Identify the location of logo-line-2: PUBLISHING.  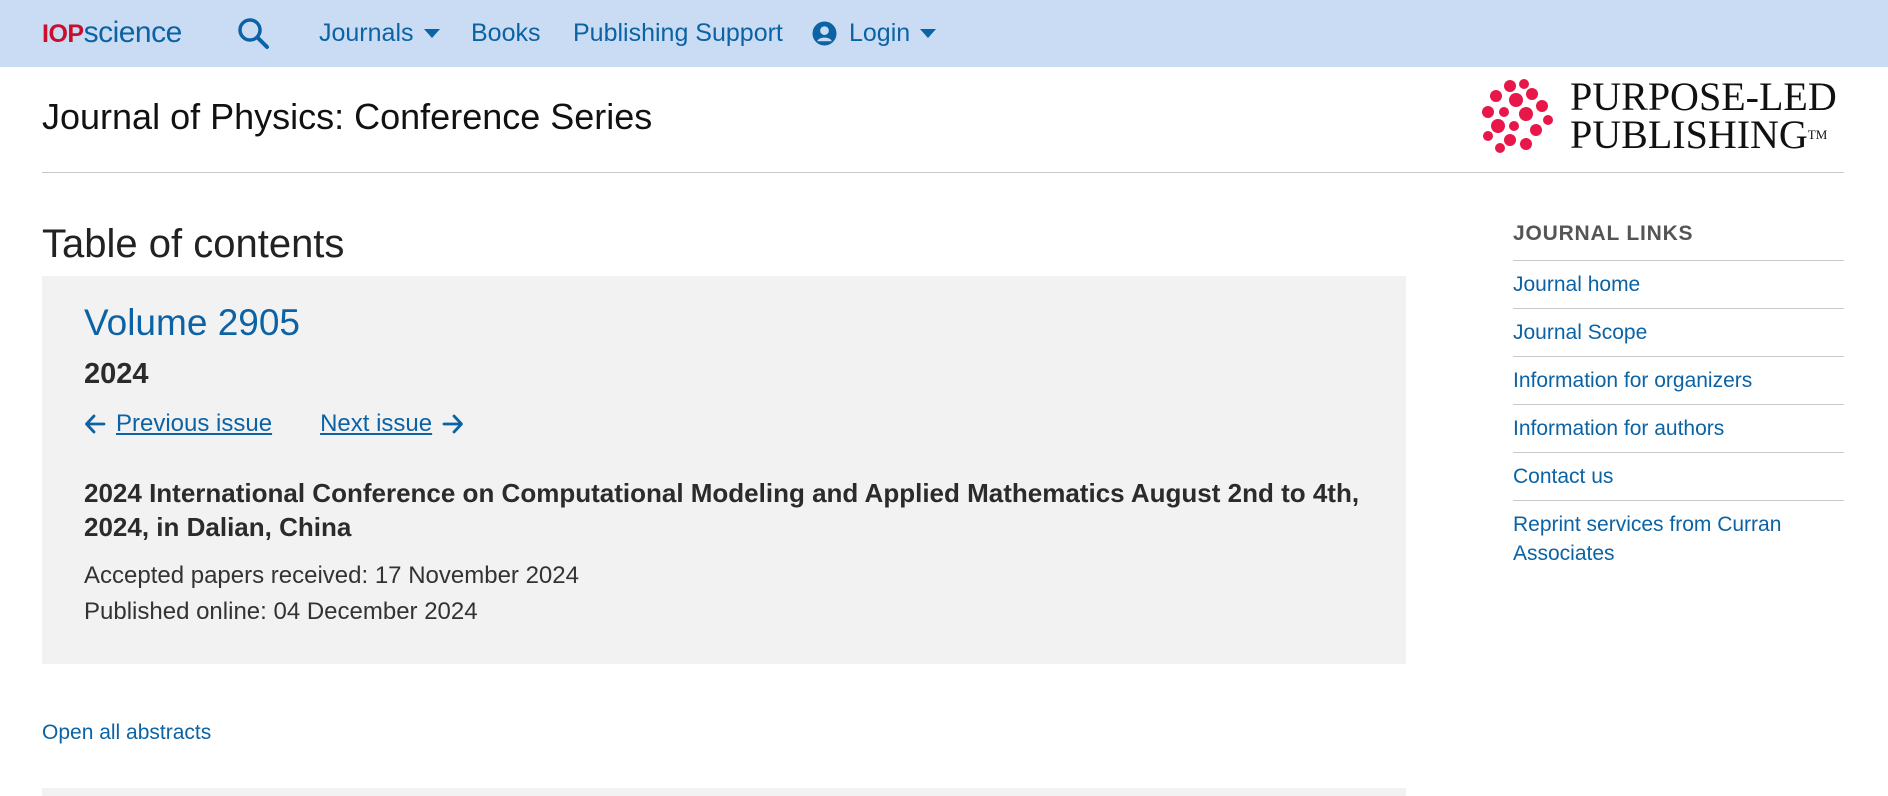
(1689, 134).